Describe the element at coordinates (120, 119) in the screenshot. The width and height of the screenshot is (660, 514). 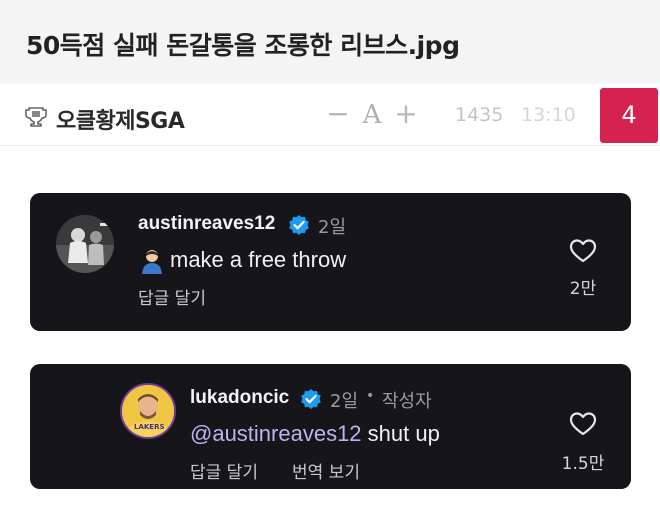
I see `author-name: 오클황제SGA` at that location.